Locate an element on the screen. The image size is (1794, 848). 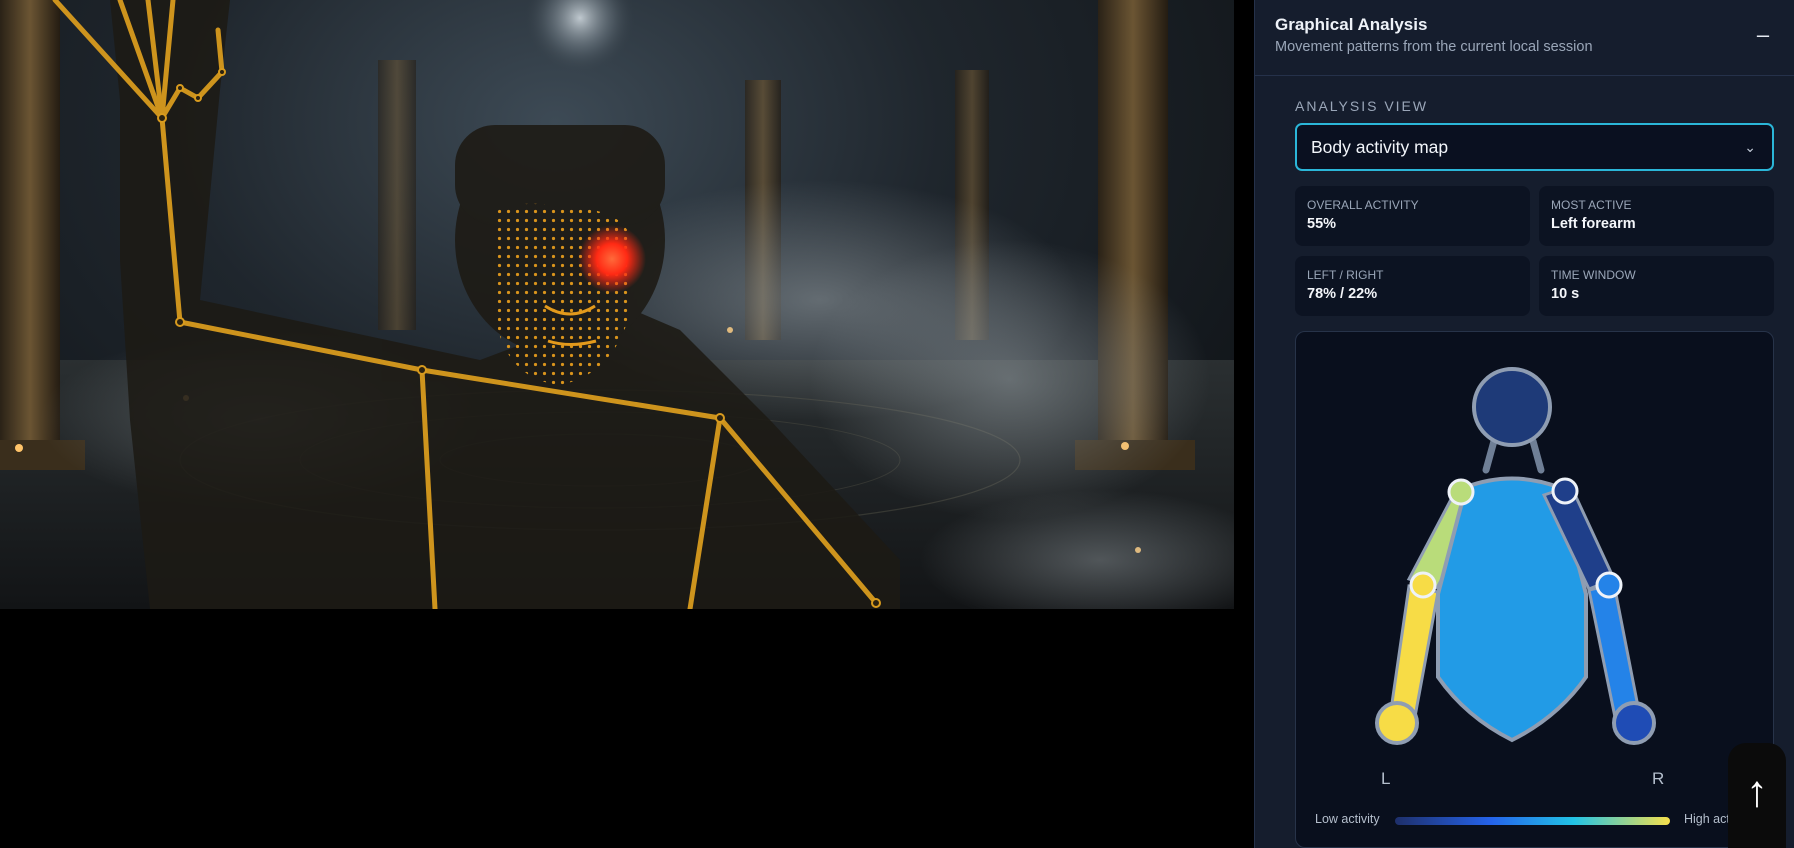
activity-legend-gradient is located at coordinates (1532, 821).